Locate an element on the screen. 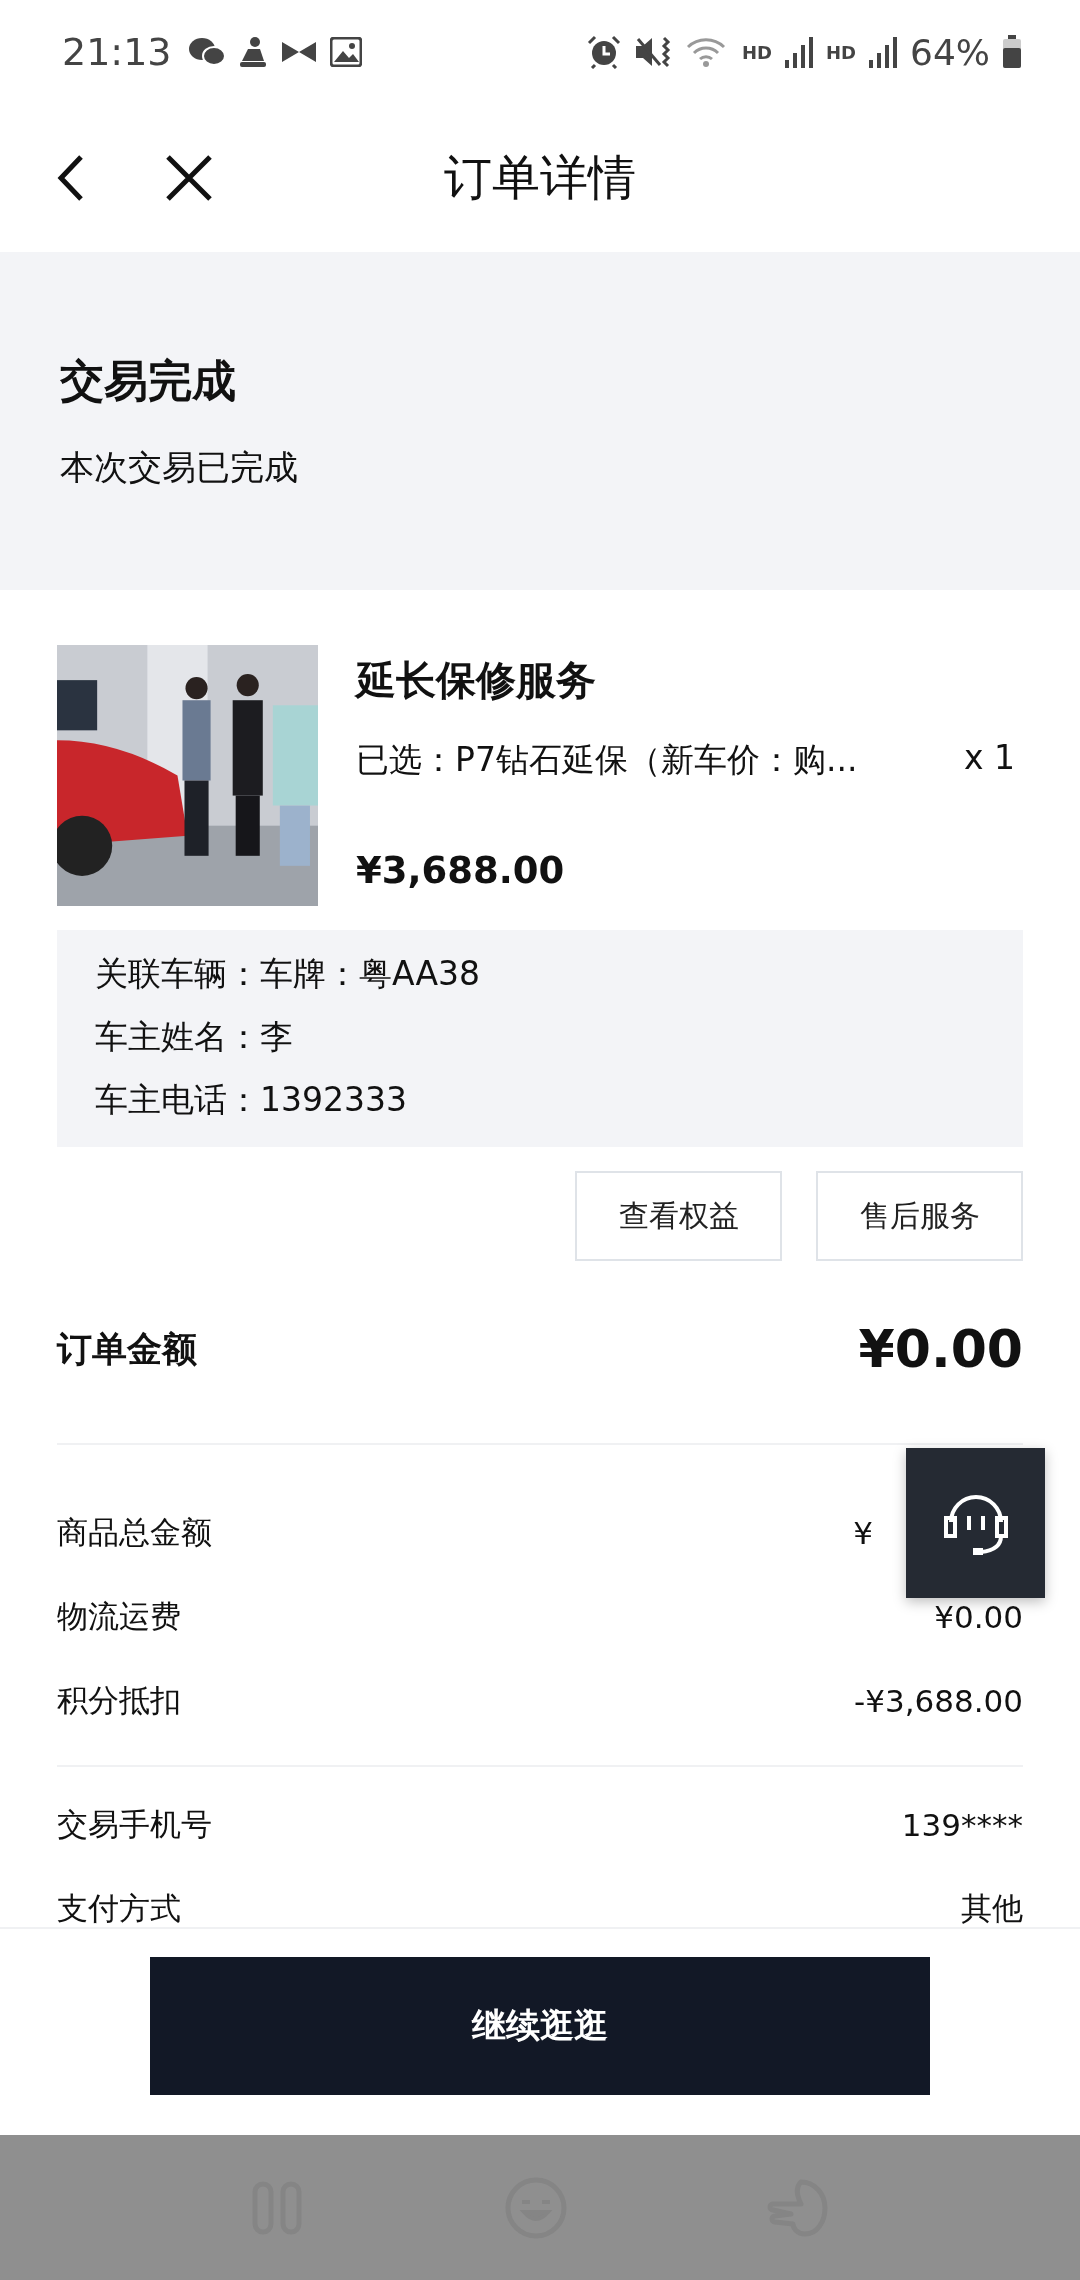 This screenshot has width=1080, height=2280. row-value: ¥ is located at coordinates (863, 1533).